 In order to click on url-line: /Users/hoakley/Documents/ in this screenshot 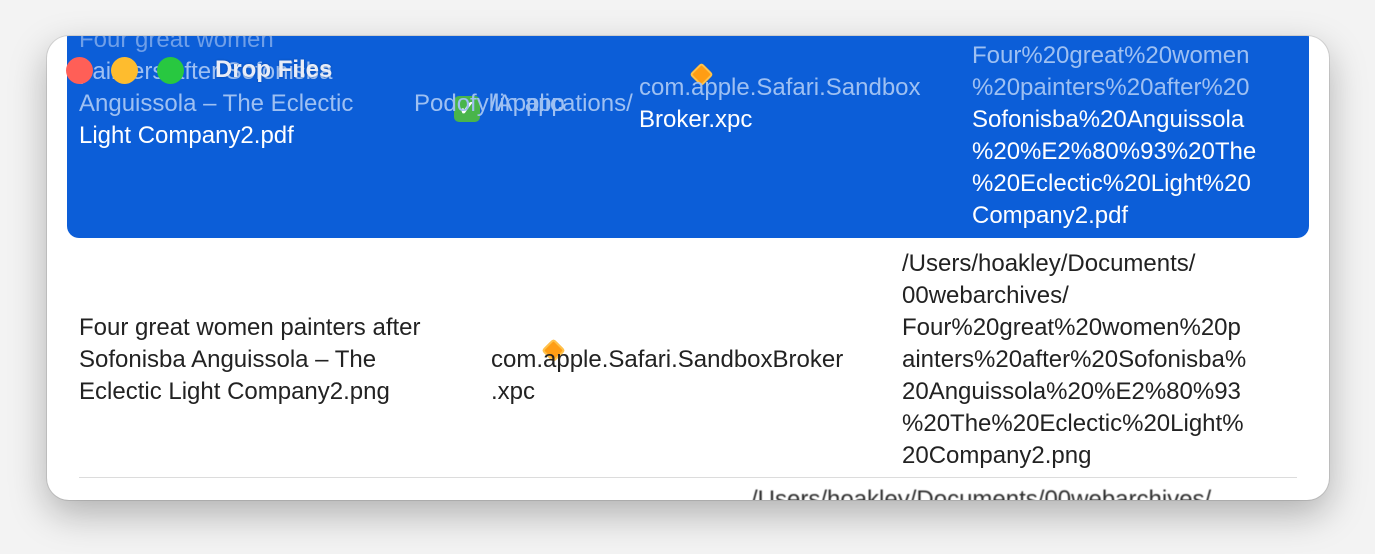, I will do `click(1049, 263)`.